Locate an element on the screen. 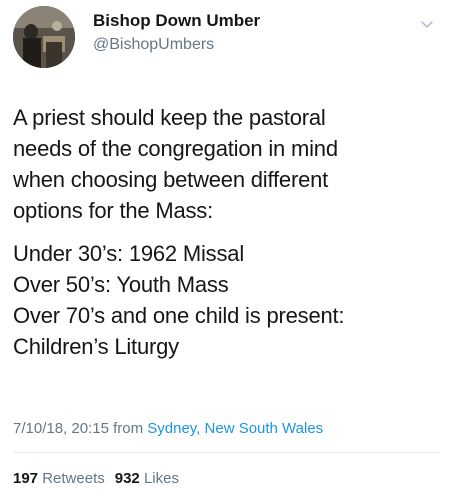 The width and height of the screenshot is (452, 500). tweet-header: Bishop Down Umber @BishopUmbers is located at coordinates (226, 37).